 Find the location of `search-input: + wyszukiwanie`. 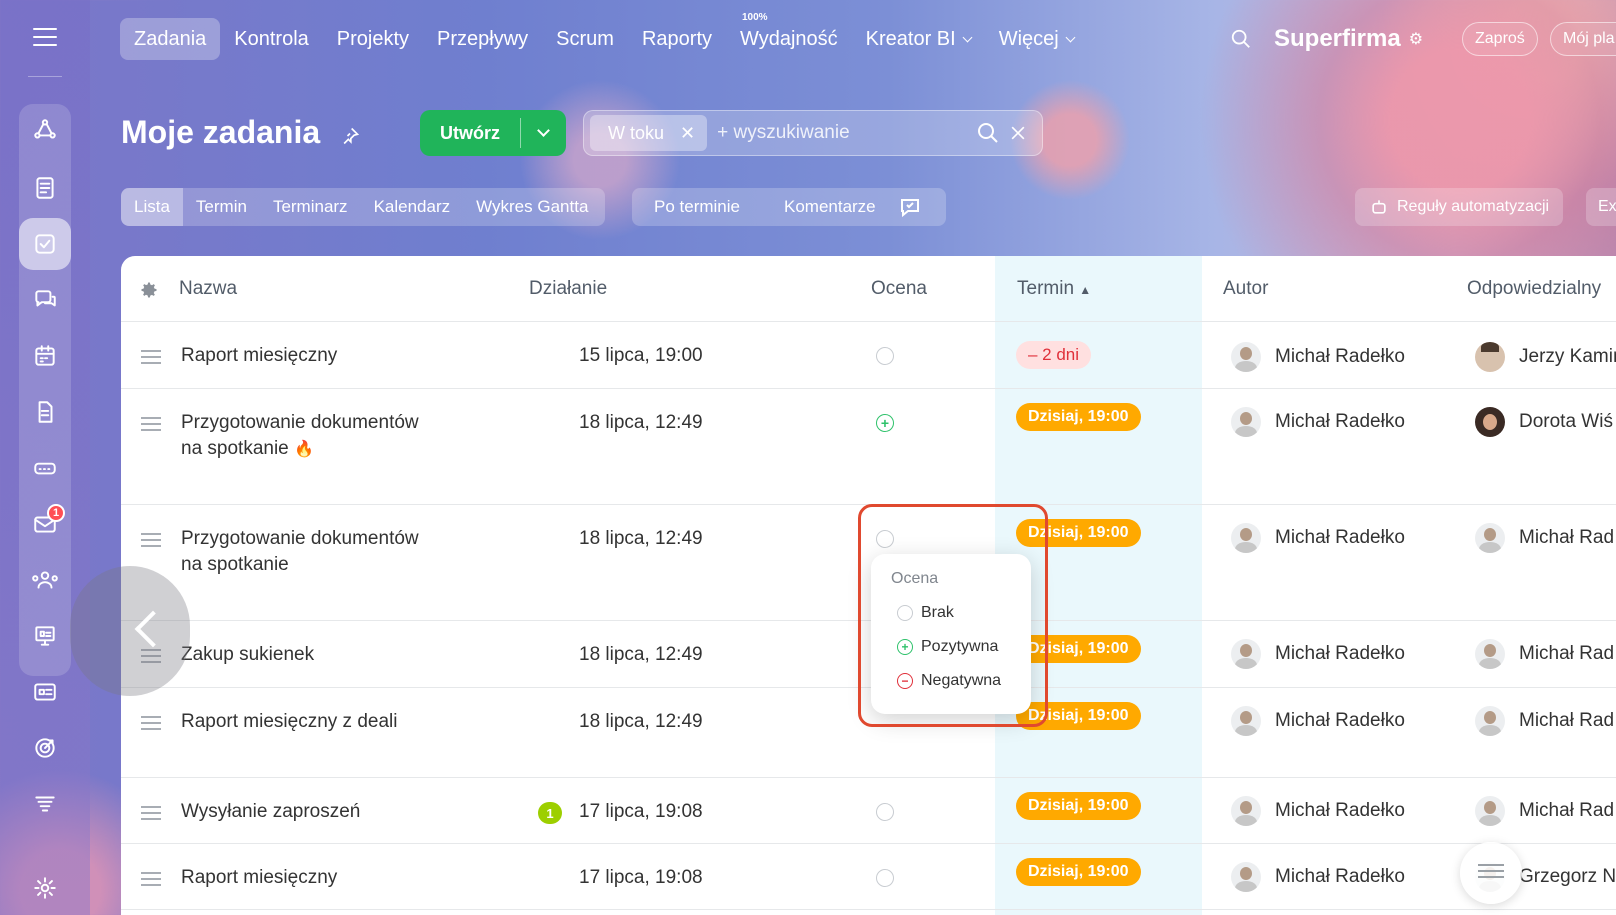

search-input: + wyszukiwanie is located at coordinates (783, 133).